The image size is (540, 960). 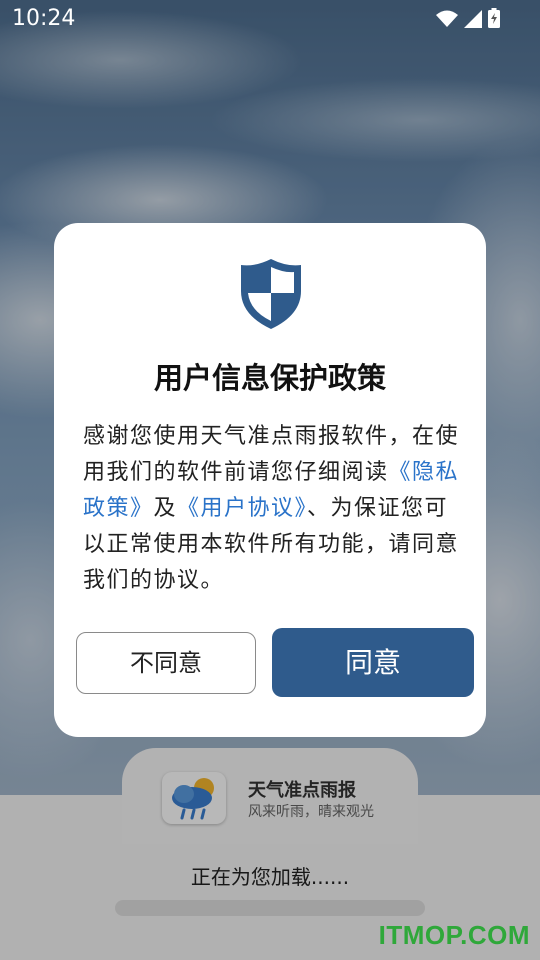 What do you see at coordinates (373, 662) in the screenshot?
I see `agree-button: 同意` at bounding box center [373, 662].